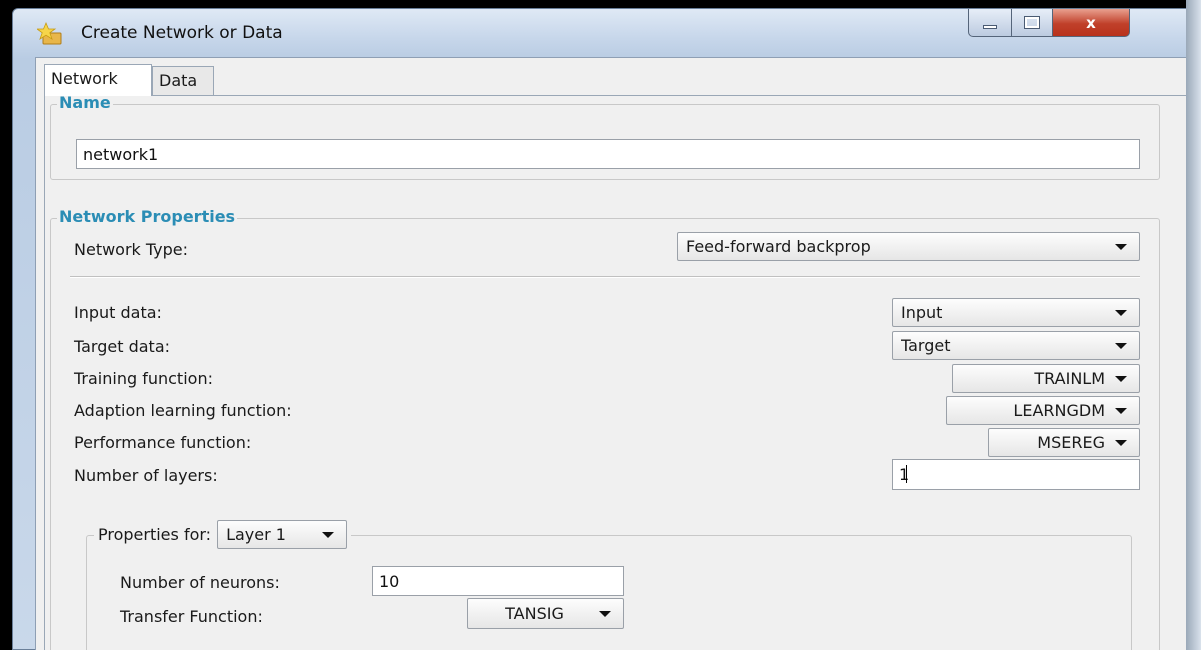  Describe the element at coordinates (922, 312) in the screenshot. I see `input-data-value: Input` at that location.